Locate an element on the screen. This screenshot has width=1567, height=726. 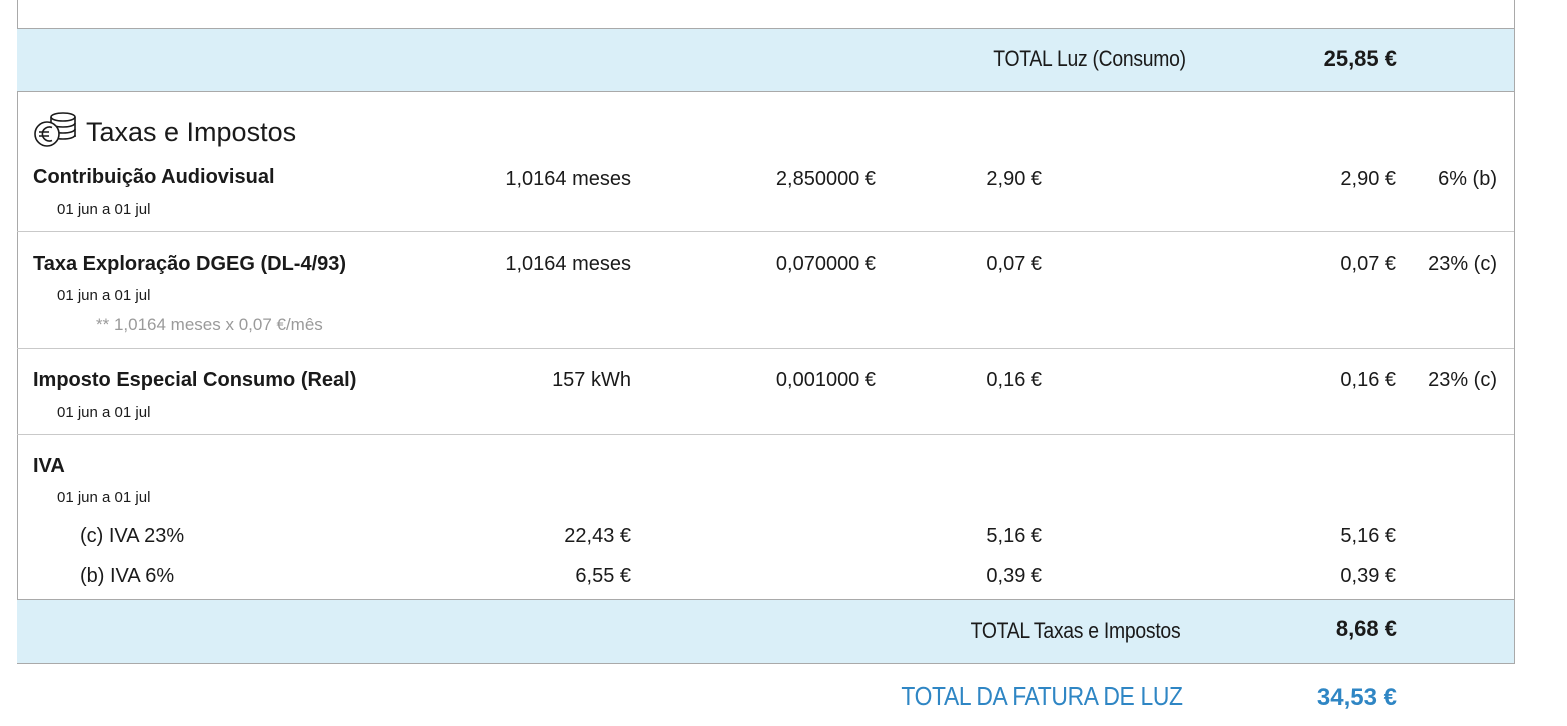
row-total: 0,16 € is located at coordinates (1368, 380).